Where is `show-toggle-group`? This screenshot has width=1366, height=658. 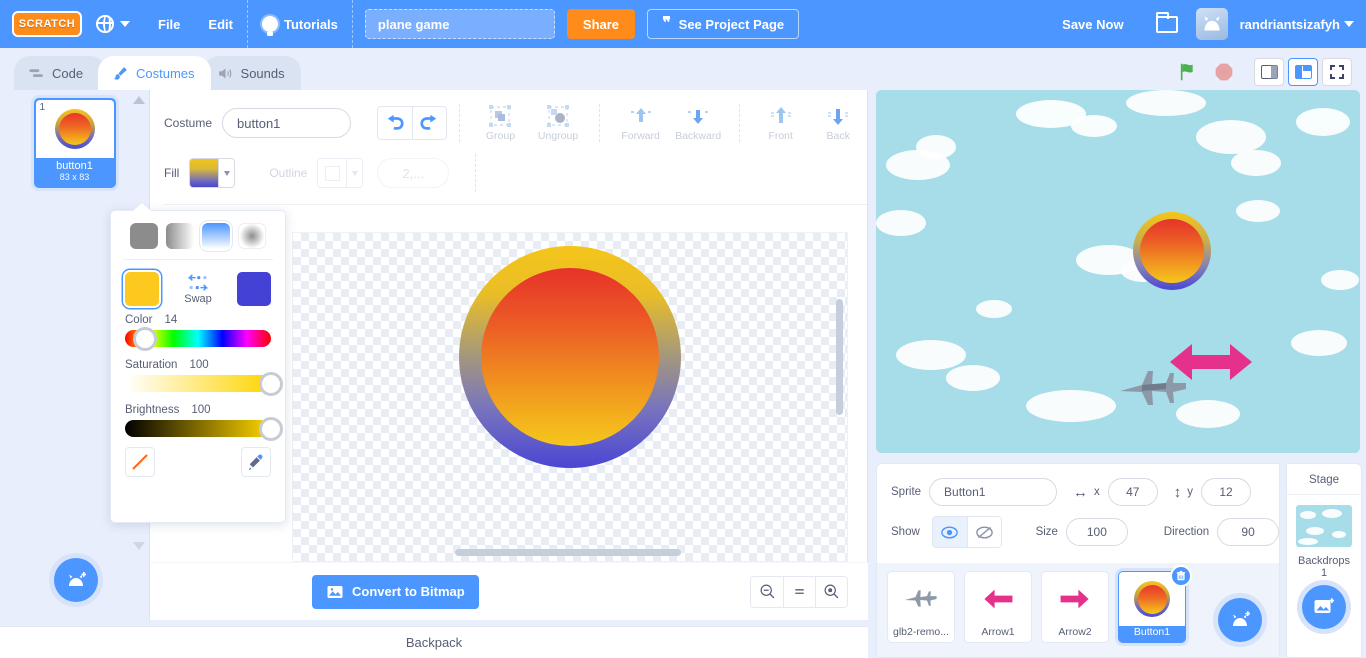 show-toggle-group is located at coordinates (966, 532).